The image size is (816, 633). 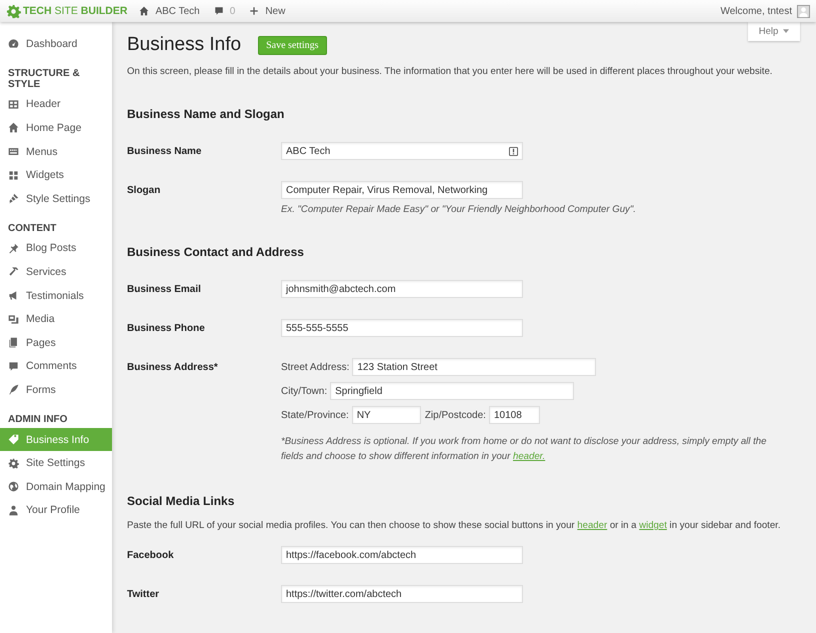 I want to click on section-heading: Social Media Links, so click(x=181, y=501).